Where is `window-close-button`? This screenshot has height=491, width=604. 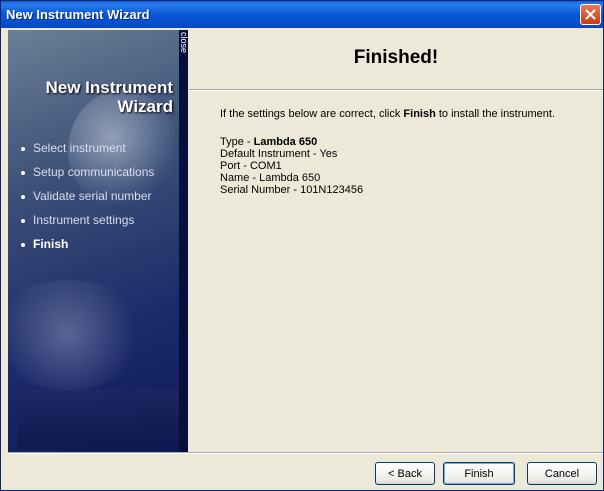 window-close-button is located at coordinates (590, 14).